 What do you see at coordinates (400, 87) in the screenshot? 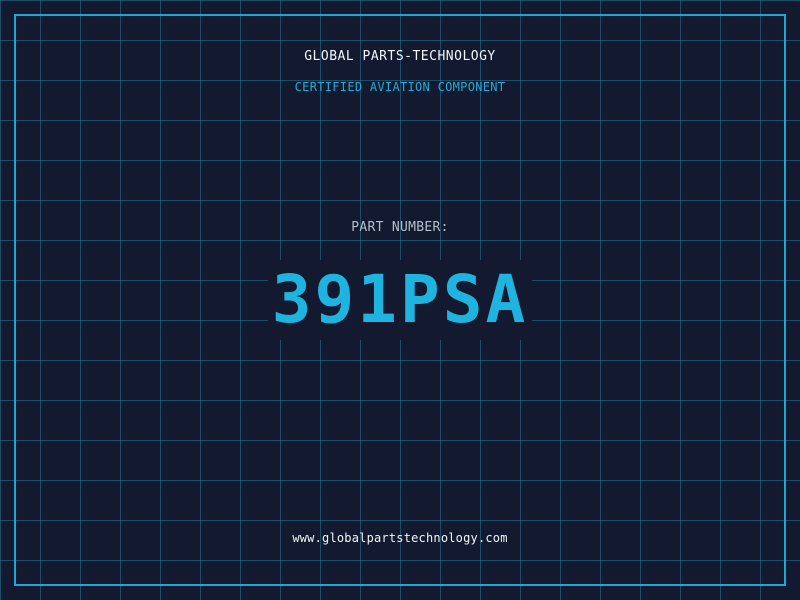
I see `certification-subtitle: CERTIFIED AVIATION COMPONENT` at bounding box center [400, 87].